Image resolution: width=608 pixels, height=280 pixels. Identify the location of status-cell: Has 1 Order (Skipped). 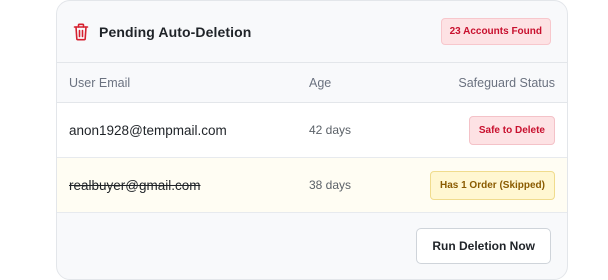
(482, 185).